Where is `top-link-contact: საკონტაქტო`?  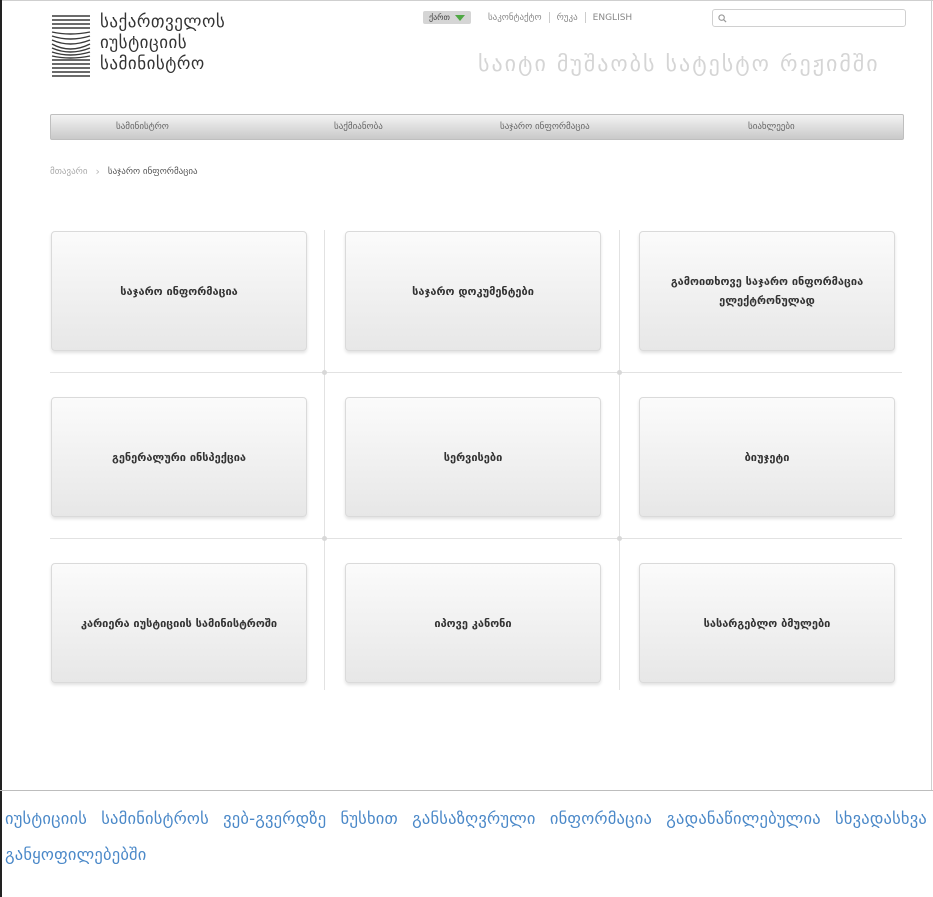 top-link-contact: საკონტაქტო is located at coordinates (515, 18).